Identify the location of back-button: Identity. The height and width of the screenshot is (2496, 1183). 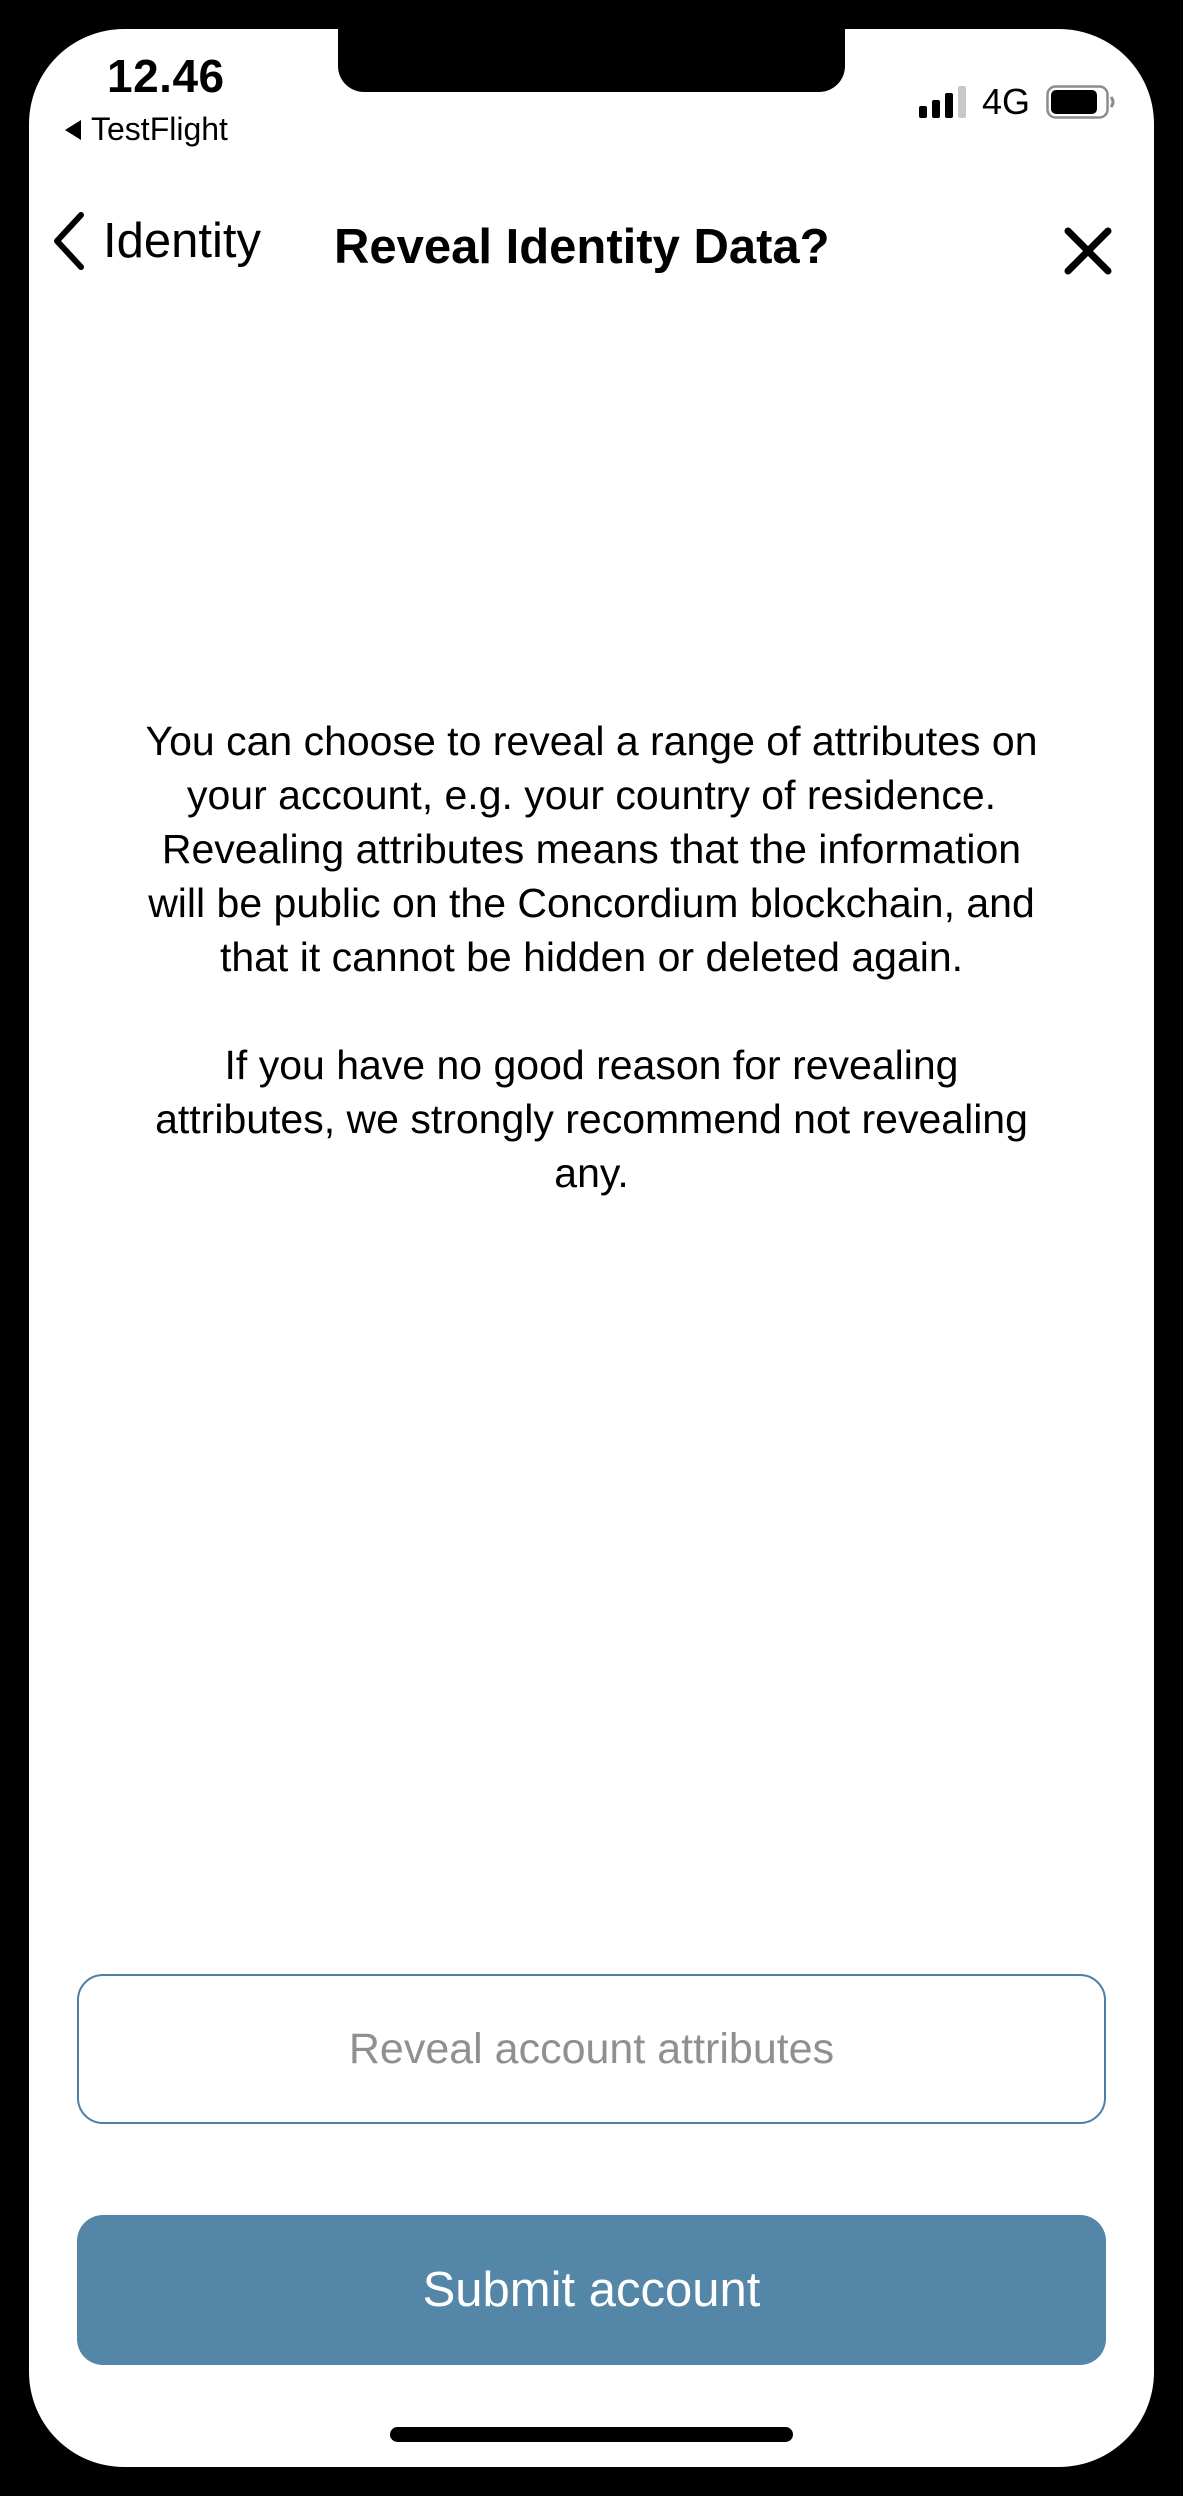
(155, 241).